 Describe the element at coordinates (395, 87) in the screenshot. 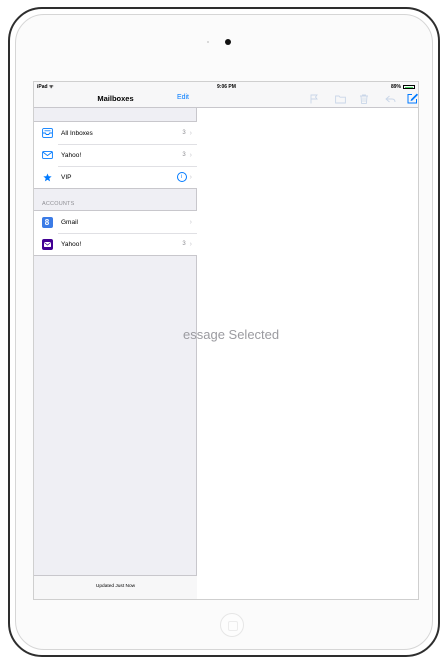

I see `battery-percent: 89%` at that location.